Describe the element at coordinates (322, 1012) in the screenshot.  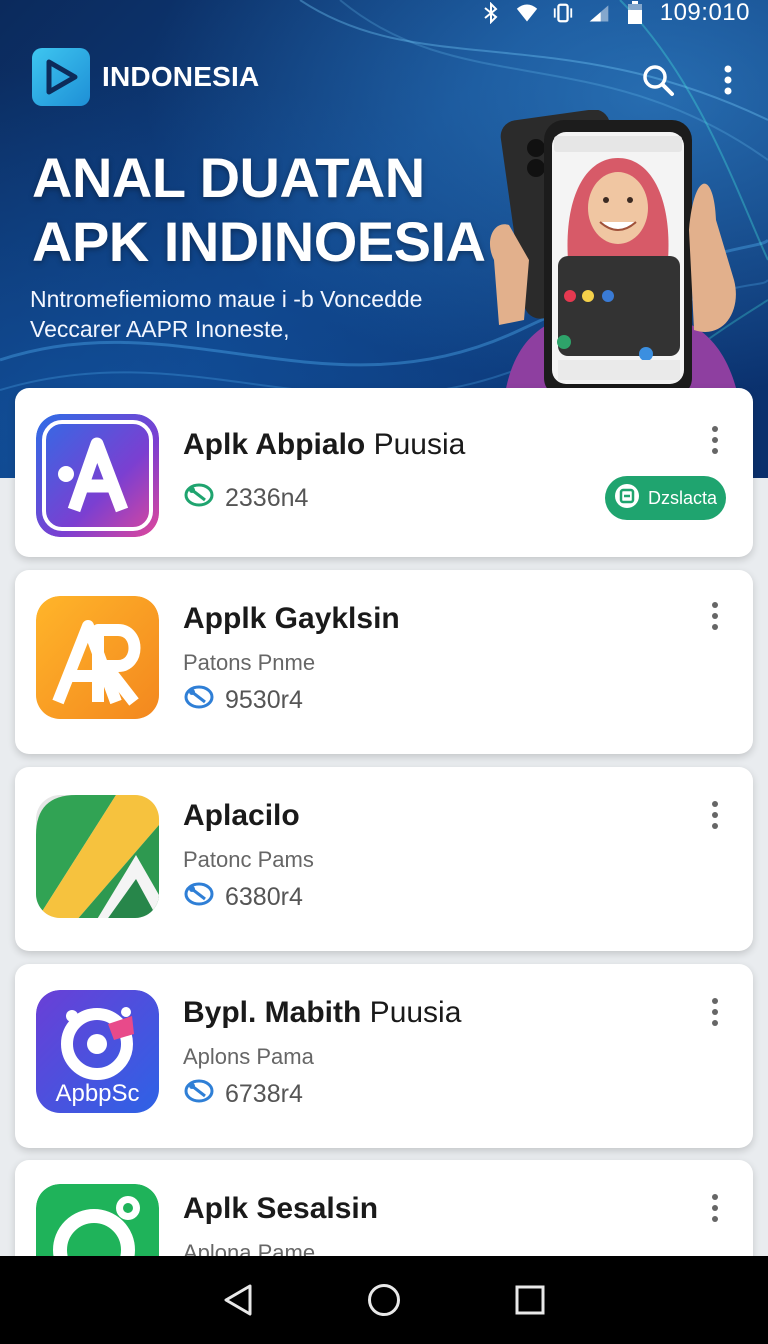
I see `app-title: Bypl. Mabith Puusia` at that location.